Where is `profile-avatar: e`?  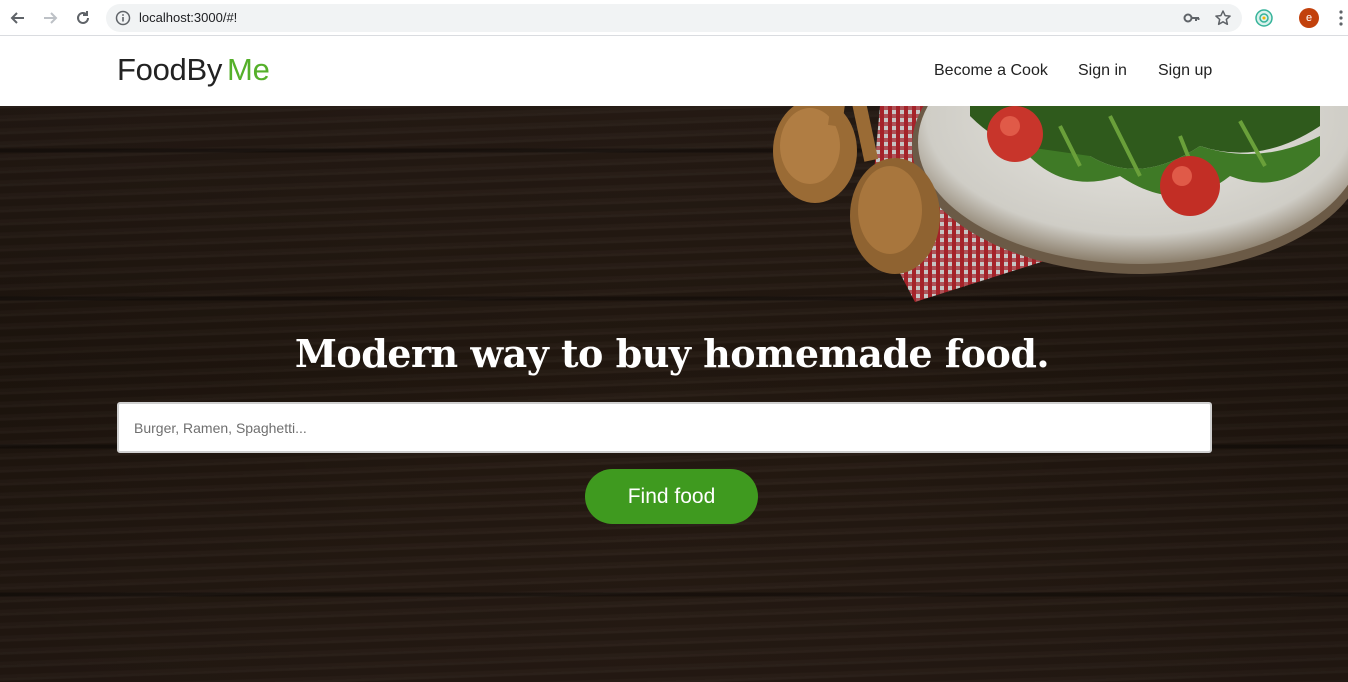
profile-avatar: e is located at coordinates (1309, 18).